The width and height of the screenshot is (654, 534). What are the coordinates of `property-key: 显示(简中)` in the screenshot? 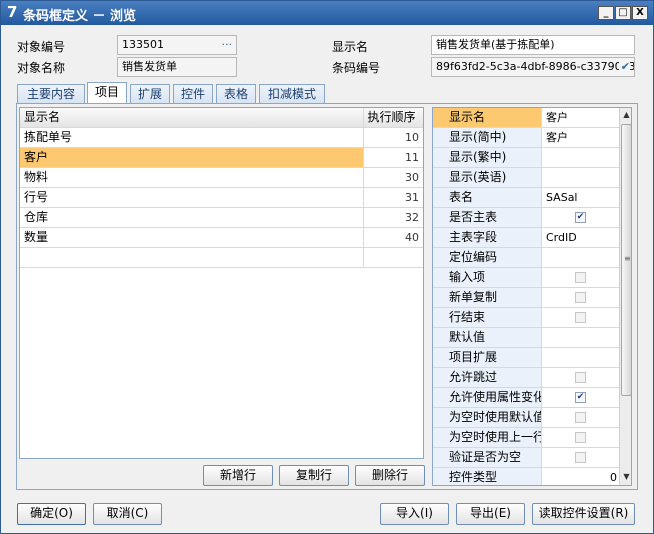 It's located at (487, 137).